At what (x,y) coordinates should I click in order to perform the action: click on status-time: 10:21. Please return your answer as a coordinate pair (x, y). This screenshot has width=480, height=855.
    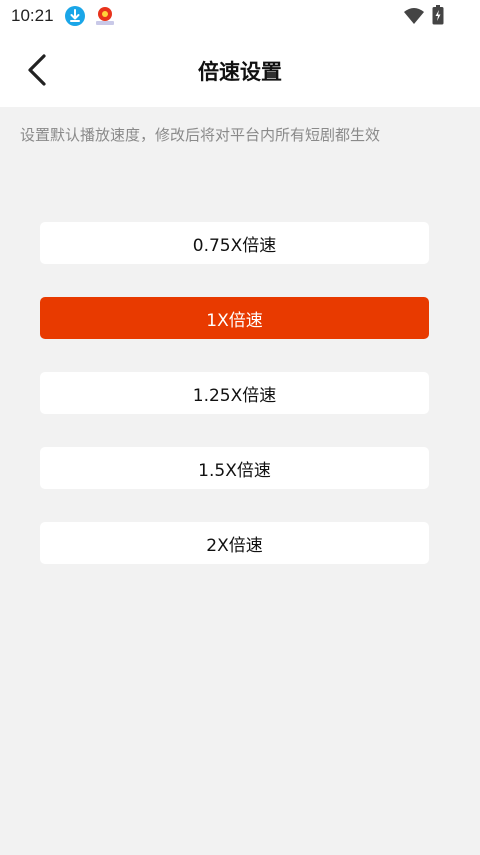
    Looking at the image, I should click on (32, 15).